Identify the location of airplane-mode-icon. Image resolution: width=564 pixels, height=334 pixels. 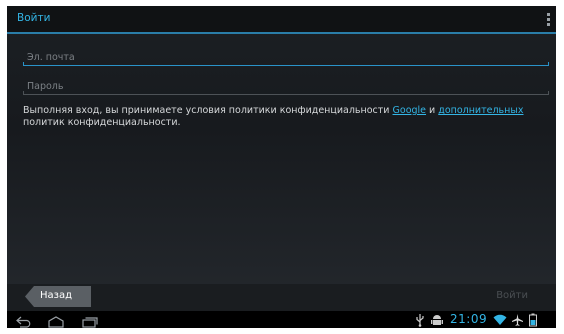
(517, 321).